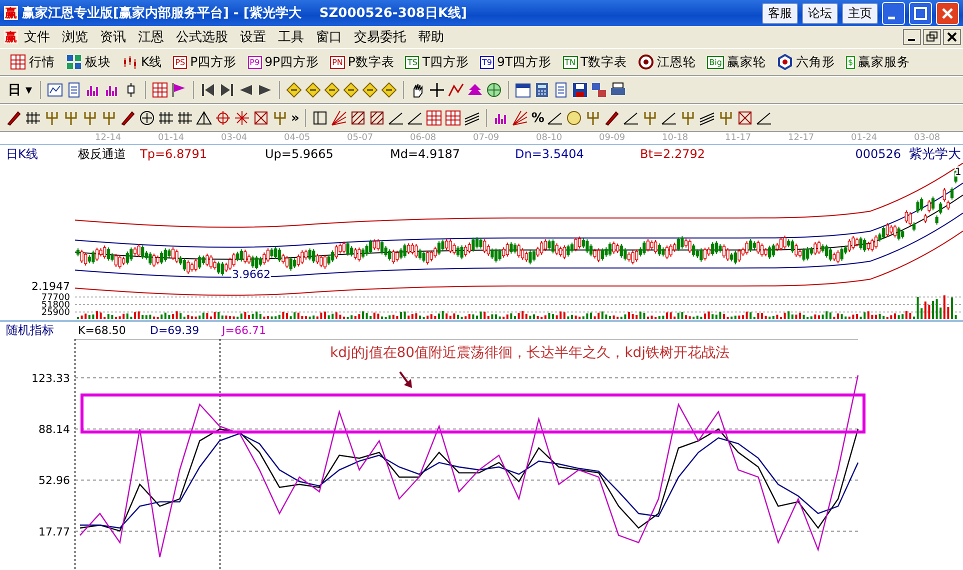 The height and width of the screenshot is (570, 963). Describe the element at coordinates (738, 138) in the screenshot. I see `date-label: 11-17` at that location.